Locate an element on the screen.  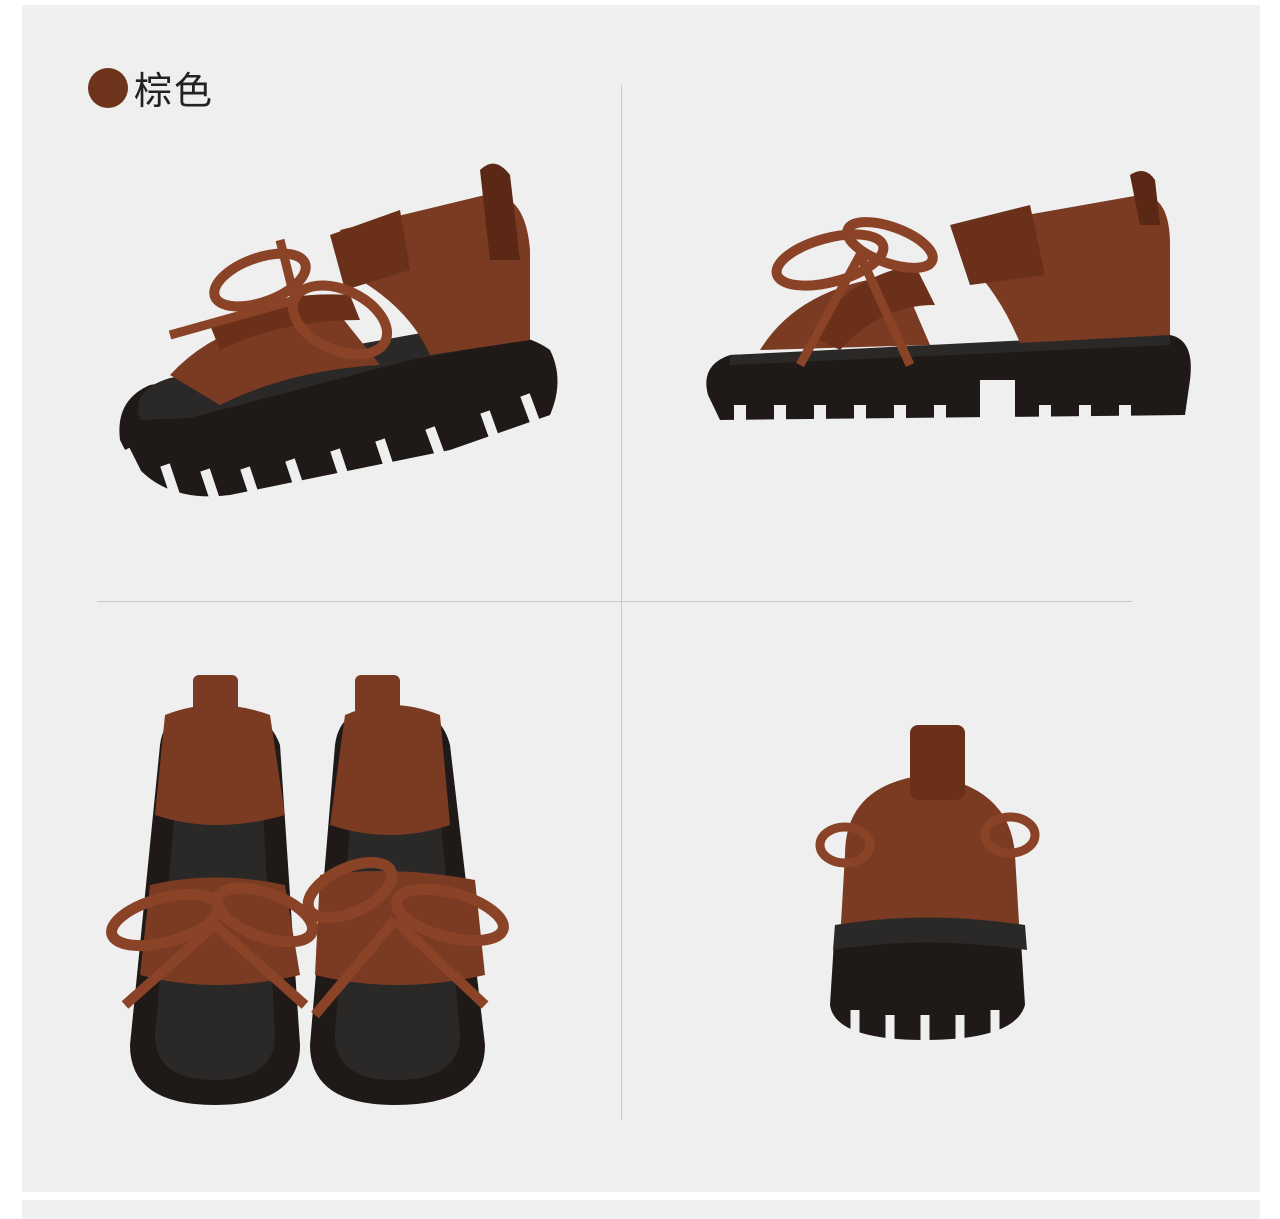
bottom-strip is located at coordinates (641, 1209).